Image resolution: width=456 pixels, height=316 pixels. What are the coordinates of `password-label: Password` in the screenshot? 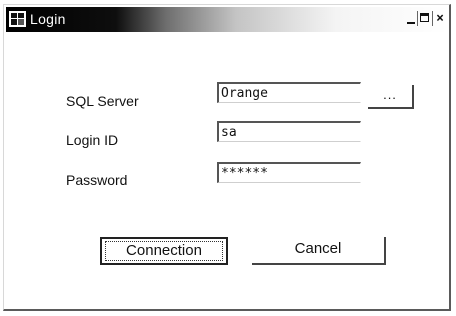 It's located at (97, 180).